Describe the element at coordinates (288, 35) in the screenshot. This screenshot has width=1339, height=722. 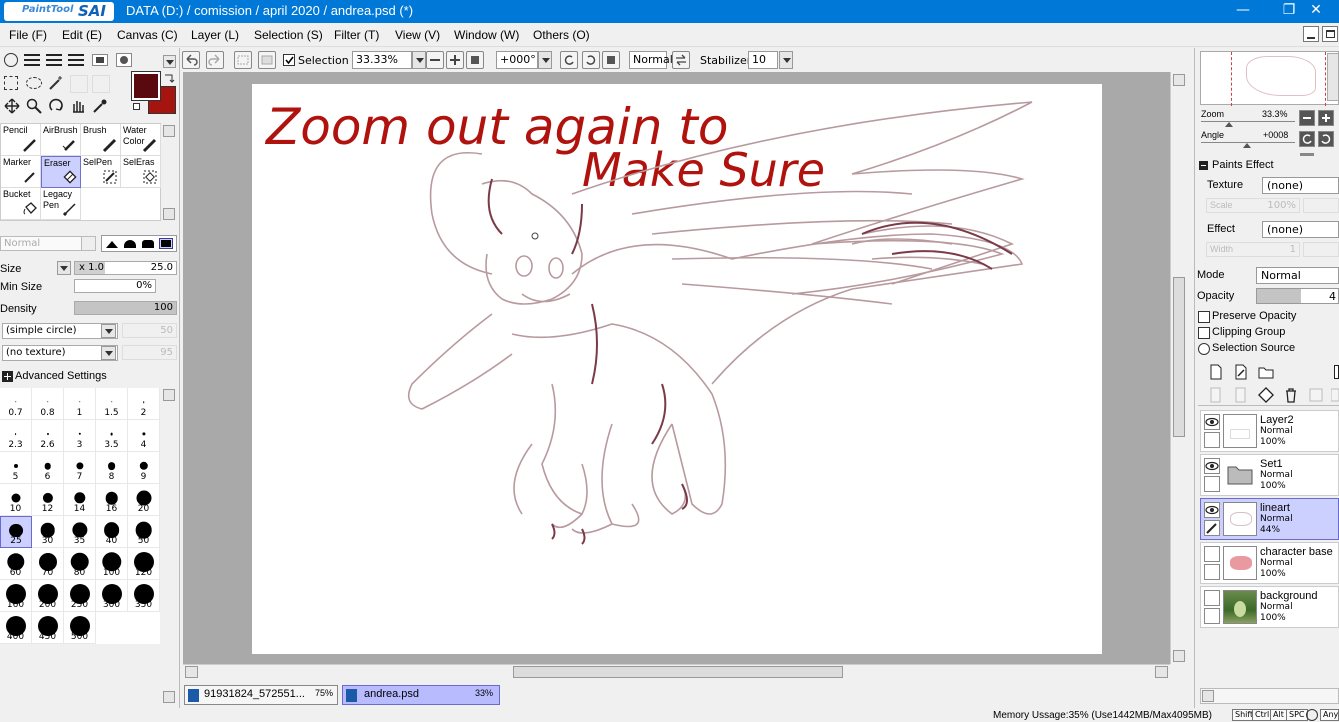
I see `menu-selection: Selection (S)` at that location.